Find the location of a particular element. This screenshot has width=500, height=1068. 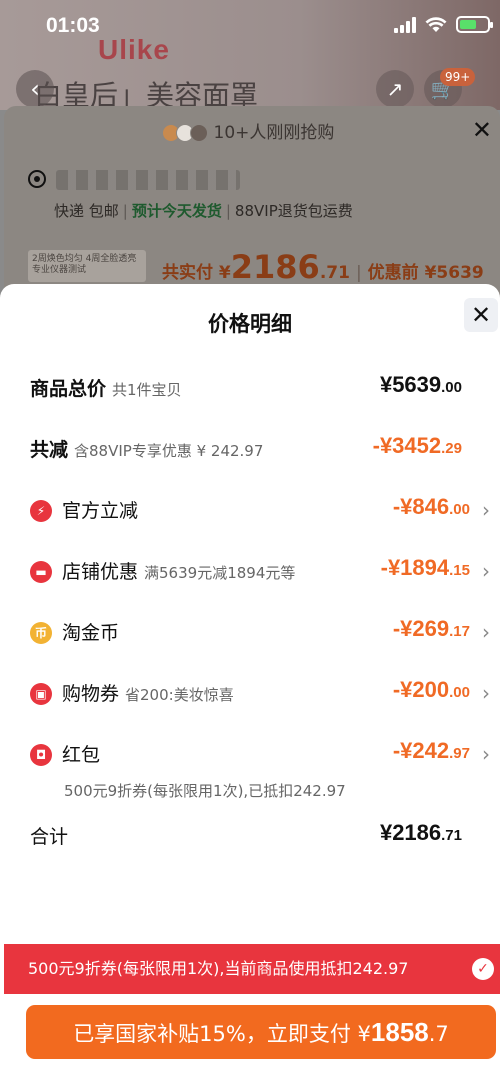

status-bar: 01:03 is located at coordinates (250, 28).